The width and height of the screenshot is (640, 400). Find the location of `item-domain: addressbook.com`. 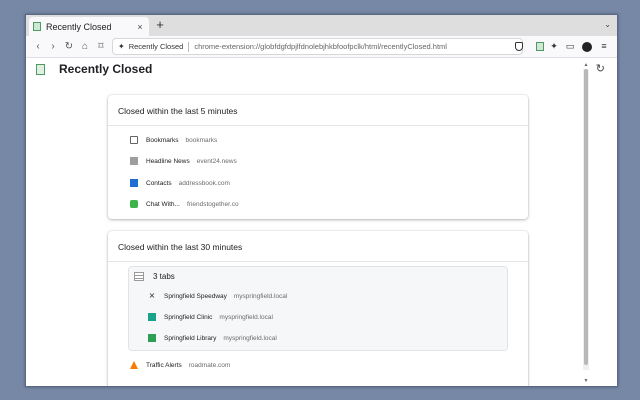

item-domain: addressbook.com is located at coordinates (204, 183).